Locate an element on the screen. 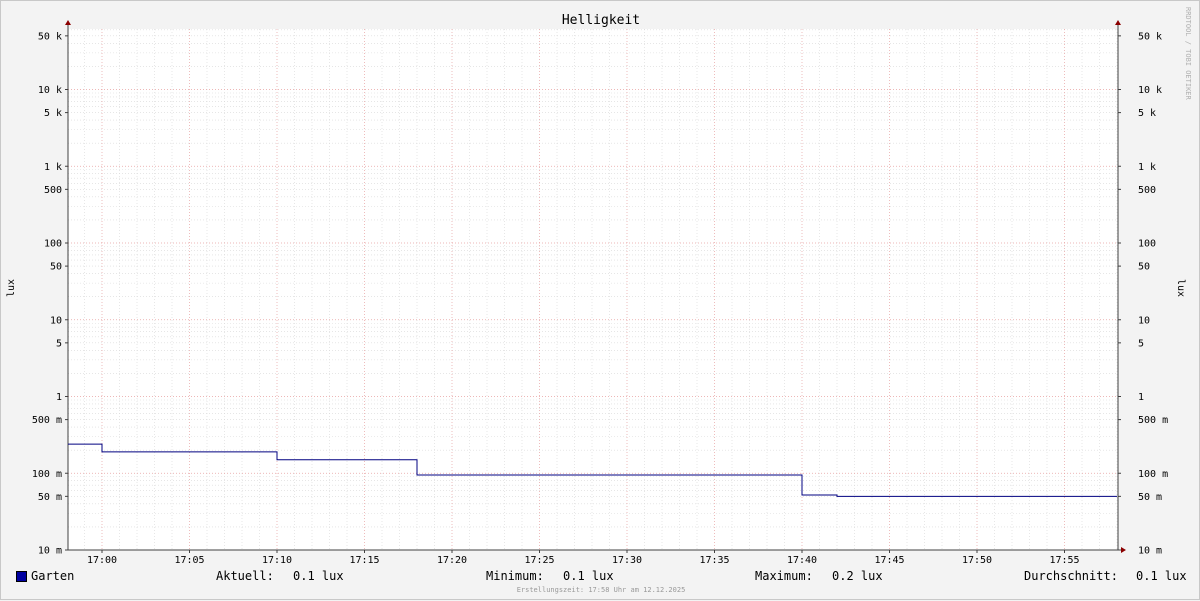 The height and width of the screenshot is (601, 1200). y-tick-label-right: 100 m is located at coordinates (1153, 474).